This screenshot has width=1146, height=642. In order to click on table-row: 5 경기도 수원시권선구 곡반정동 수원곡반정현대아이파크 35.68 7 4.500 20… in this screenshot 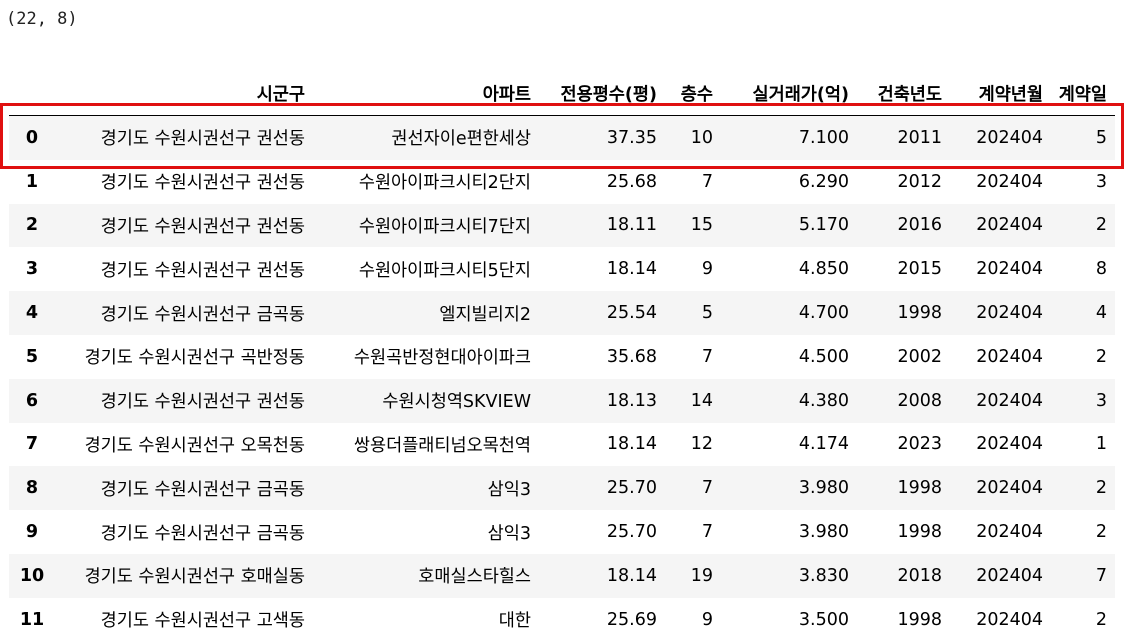, I will do `click(562, 356)`.